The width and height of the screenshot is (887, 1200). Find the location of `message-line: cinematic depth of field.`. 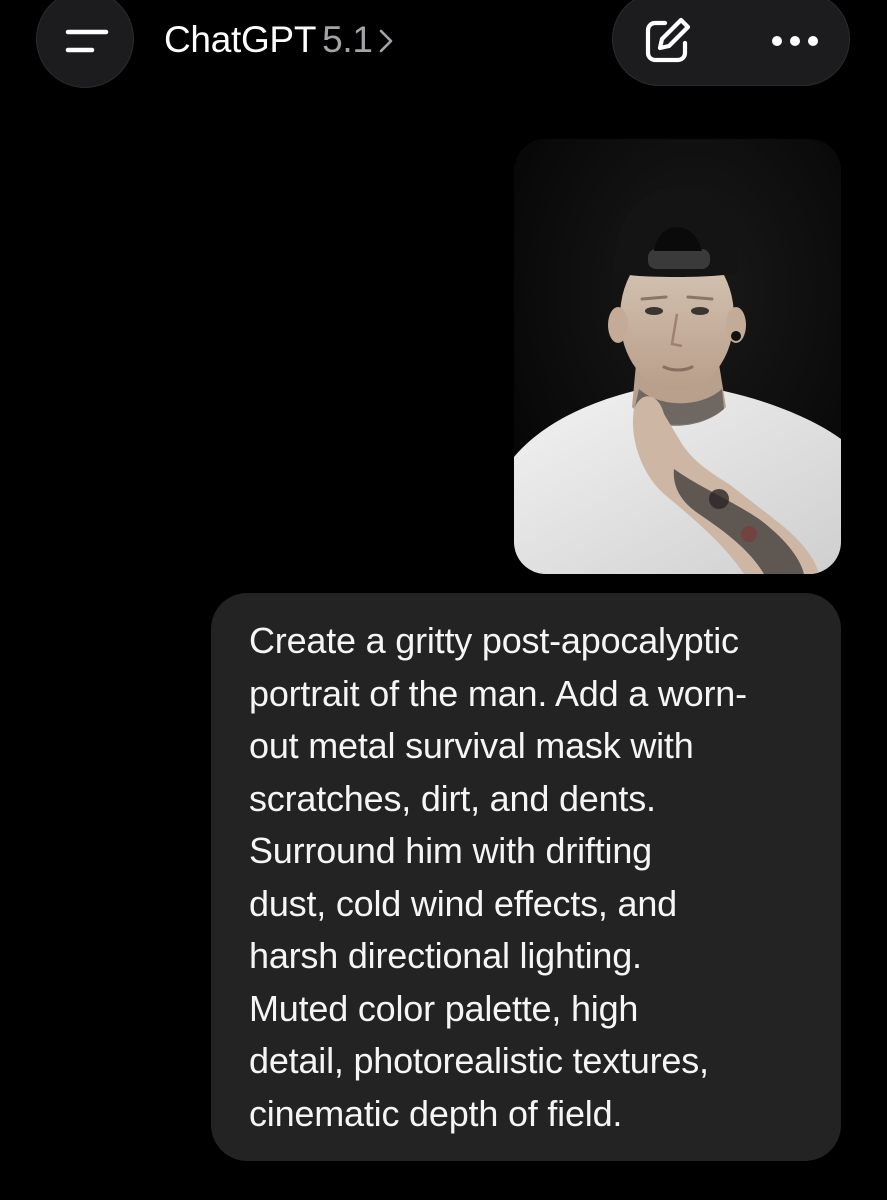

message-line: cinematic depth of field. is located at coordinates (436, 1113).